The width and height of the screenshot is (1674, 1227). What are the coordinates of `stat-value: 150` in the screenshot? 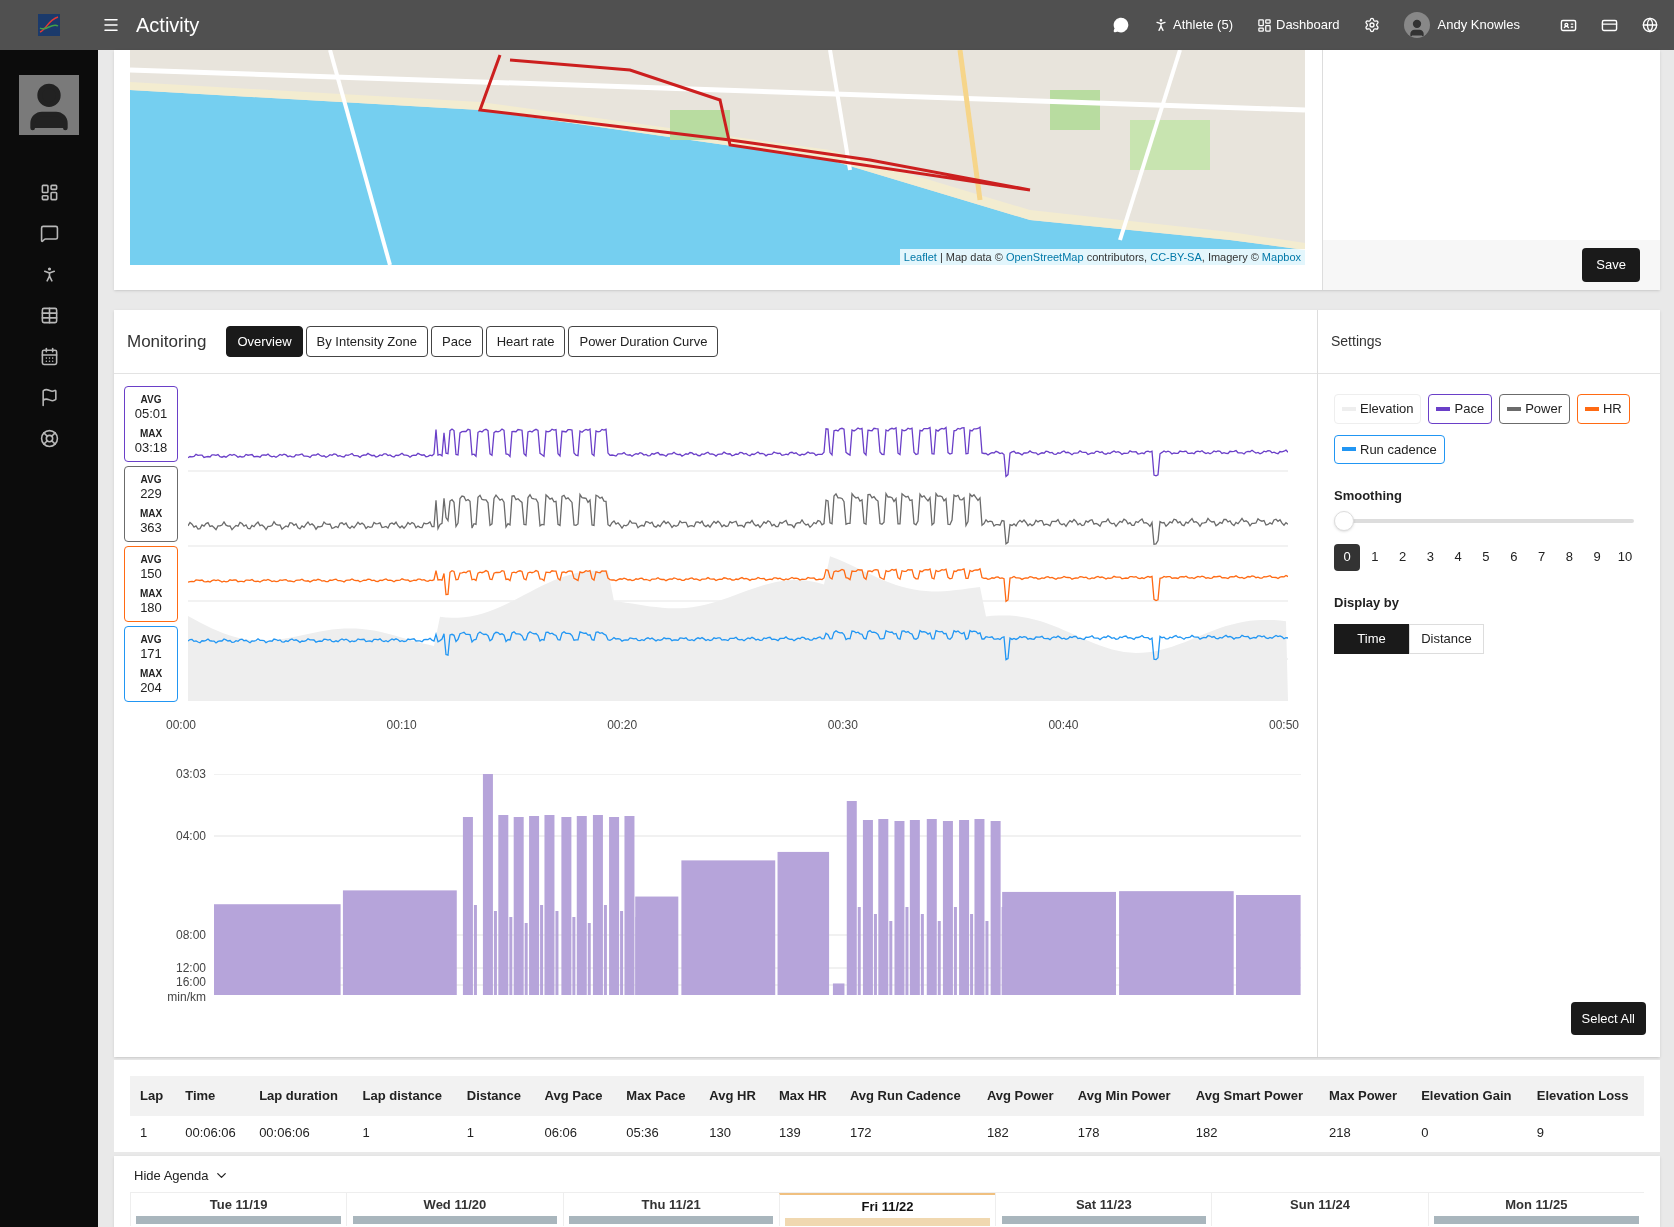 It's located at (151, 574).